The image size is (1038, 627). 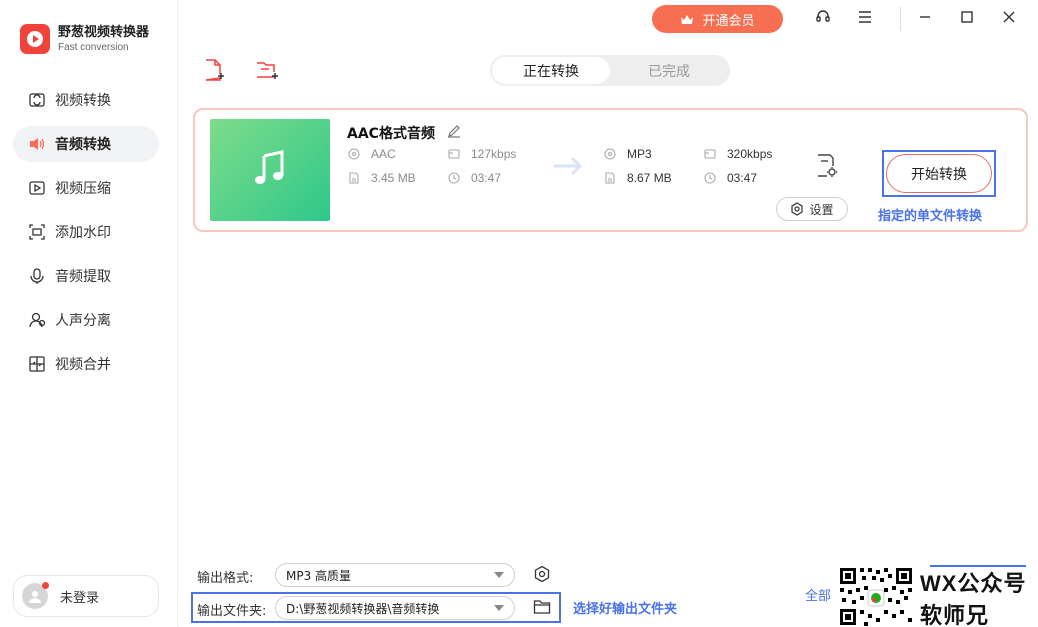 What do you see at coordinates (104, 32) in the screenshot?
I see `app-name: 野葱视频转换器` at bounding box center [104, 32].